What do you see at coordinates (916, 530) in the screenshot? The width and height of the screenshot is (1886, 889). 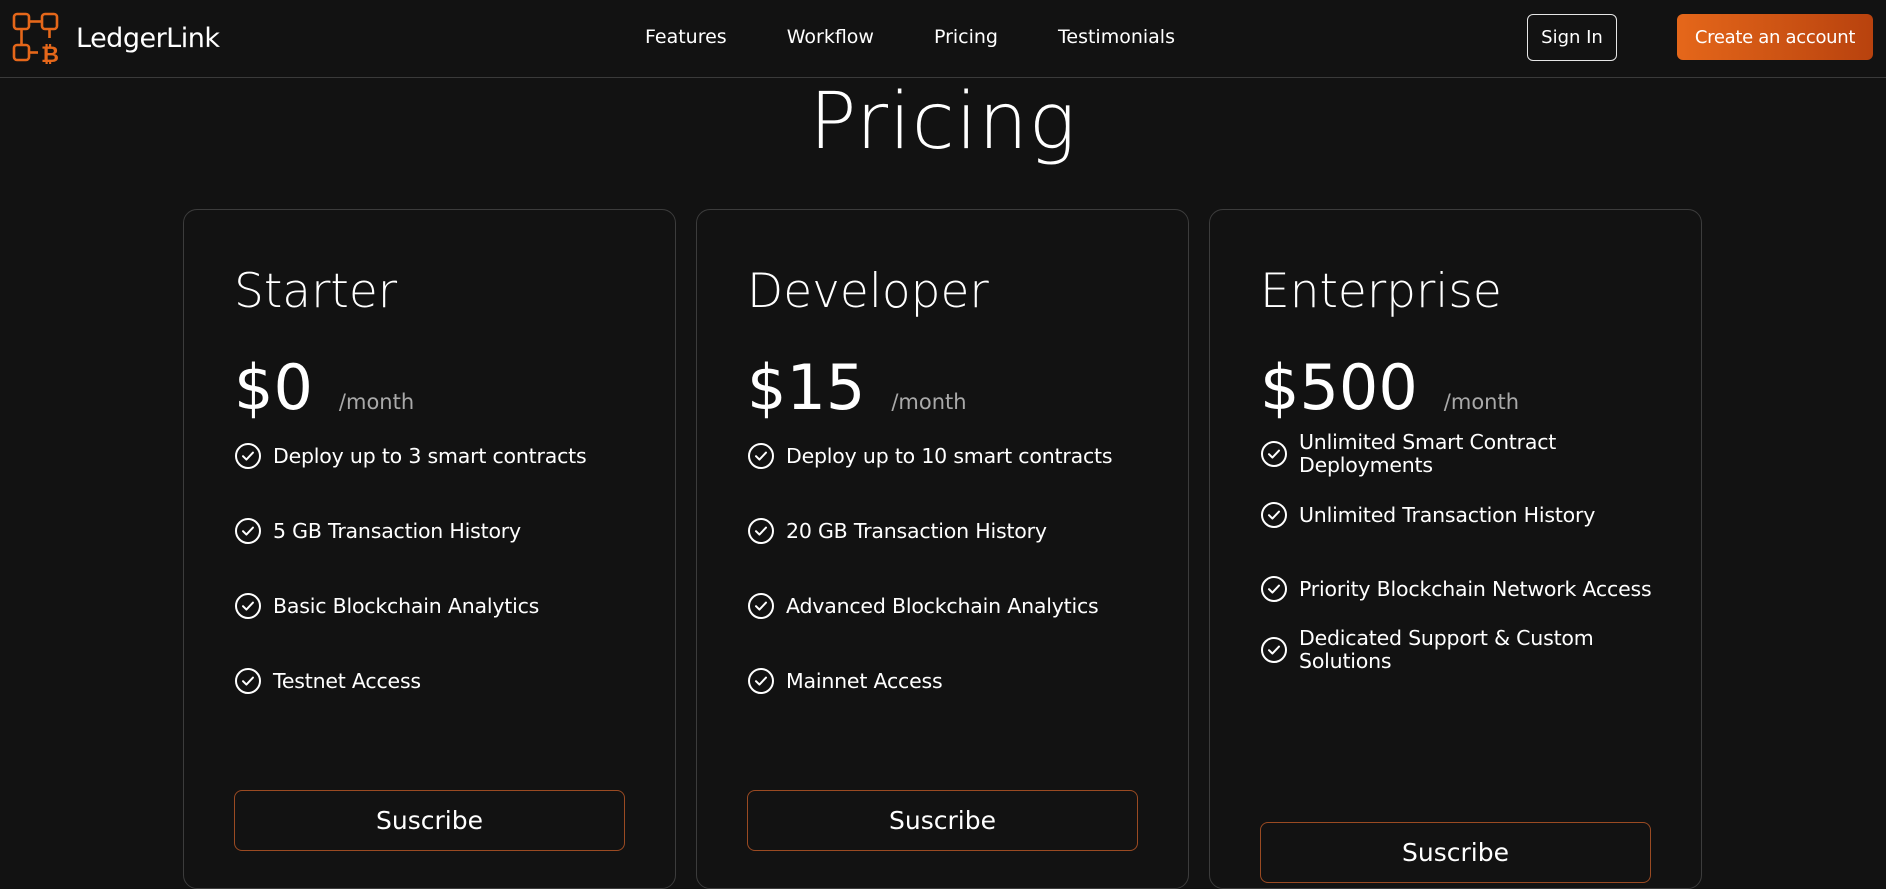 I see `feature-label: 20 GB Transaction History` at bounding box center [916, 530].